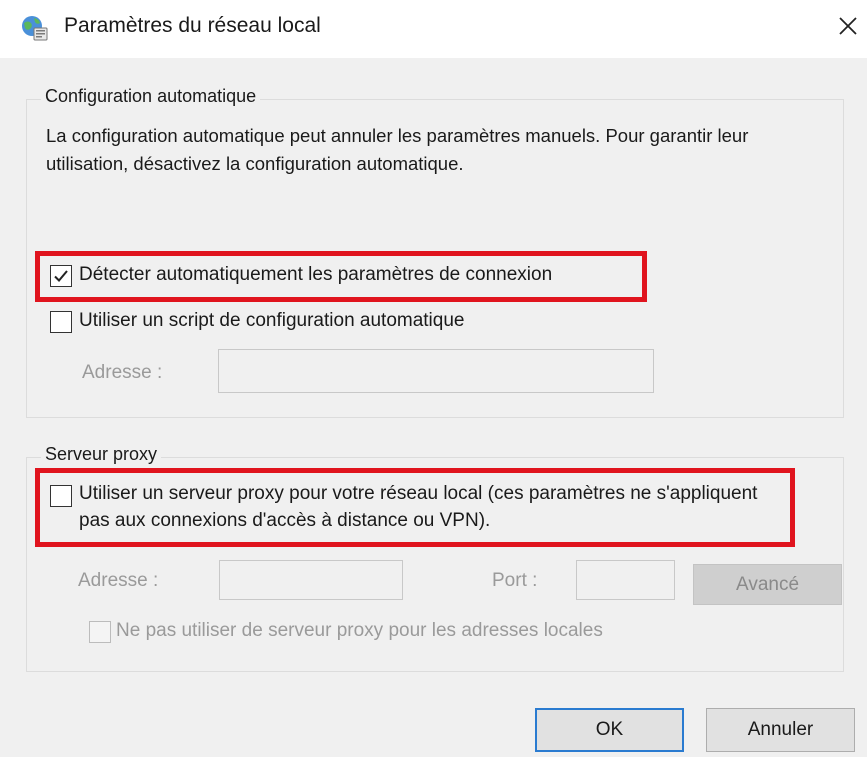 This screenshot has width=867, height=757. I want to click on detect-settings-checkbox, so click(61, 276).